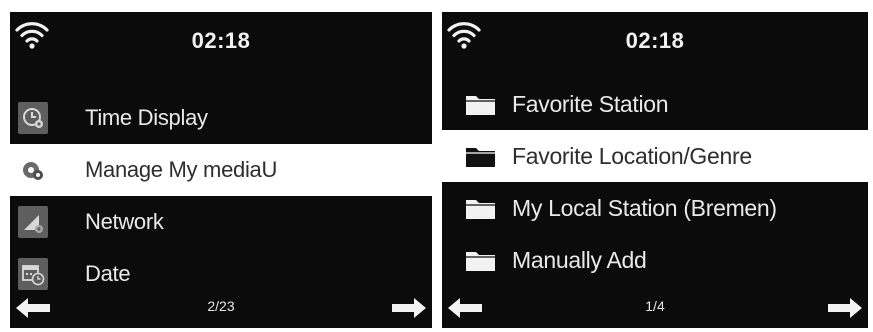  I want to click on clock-settings-icon, so click(33, 118).